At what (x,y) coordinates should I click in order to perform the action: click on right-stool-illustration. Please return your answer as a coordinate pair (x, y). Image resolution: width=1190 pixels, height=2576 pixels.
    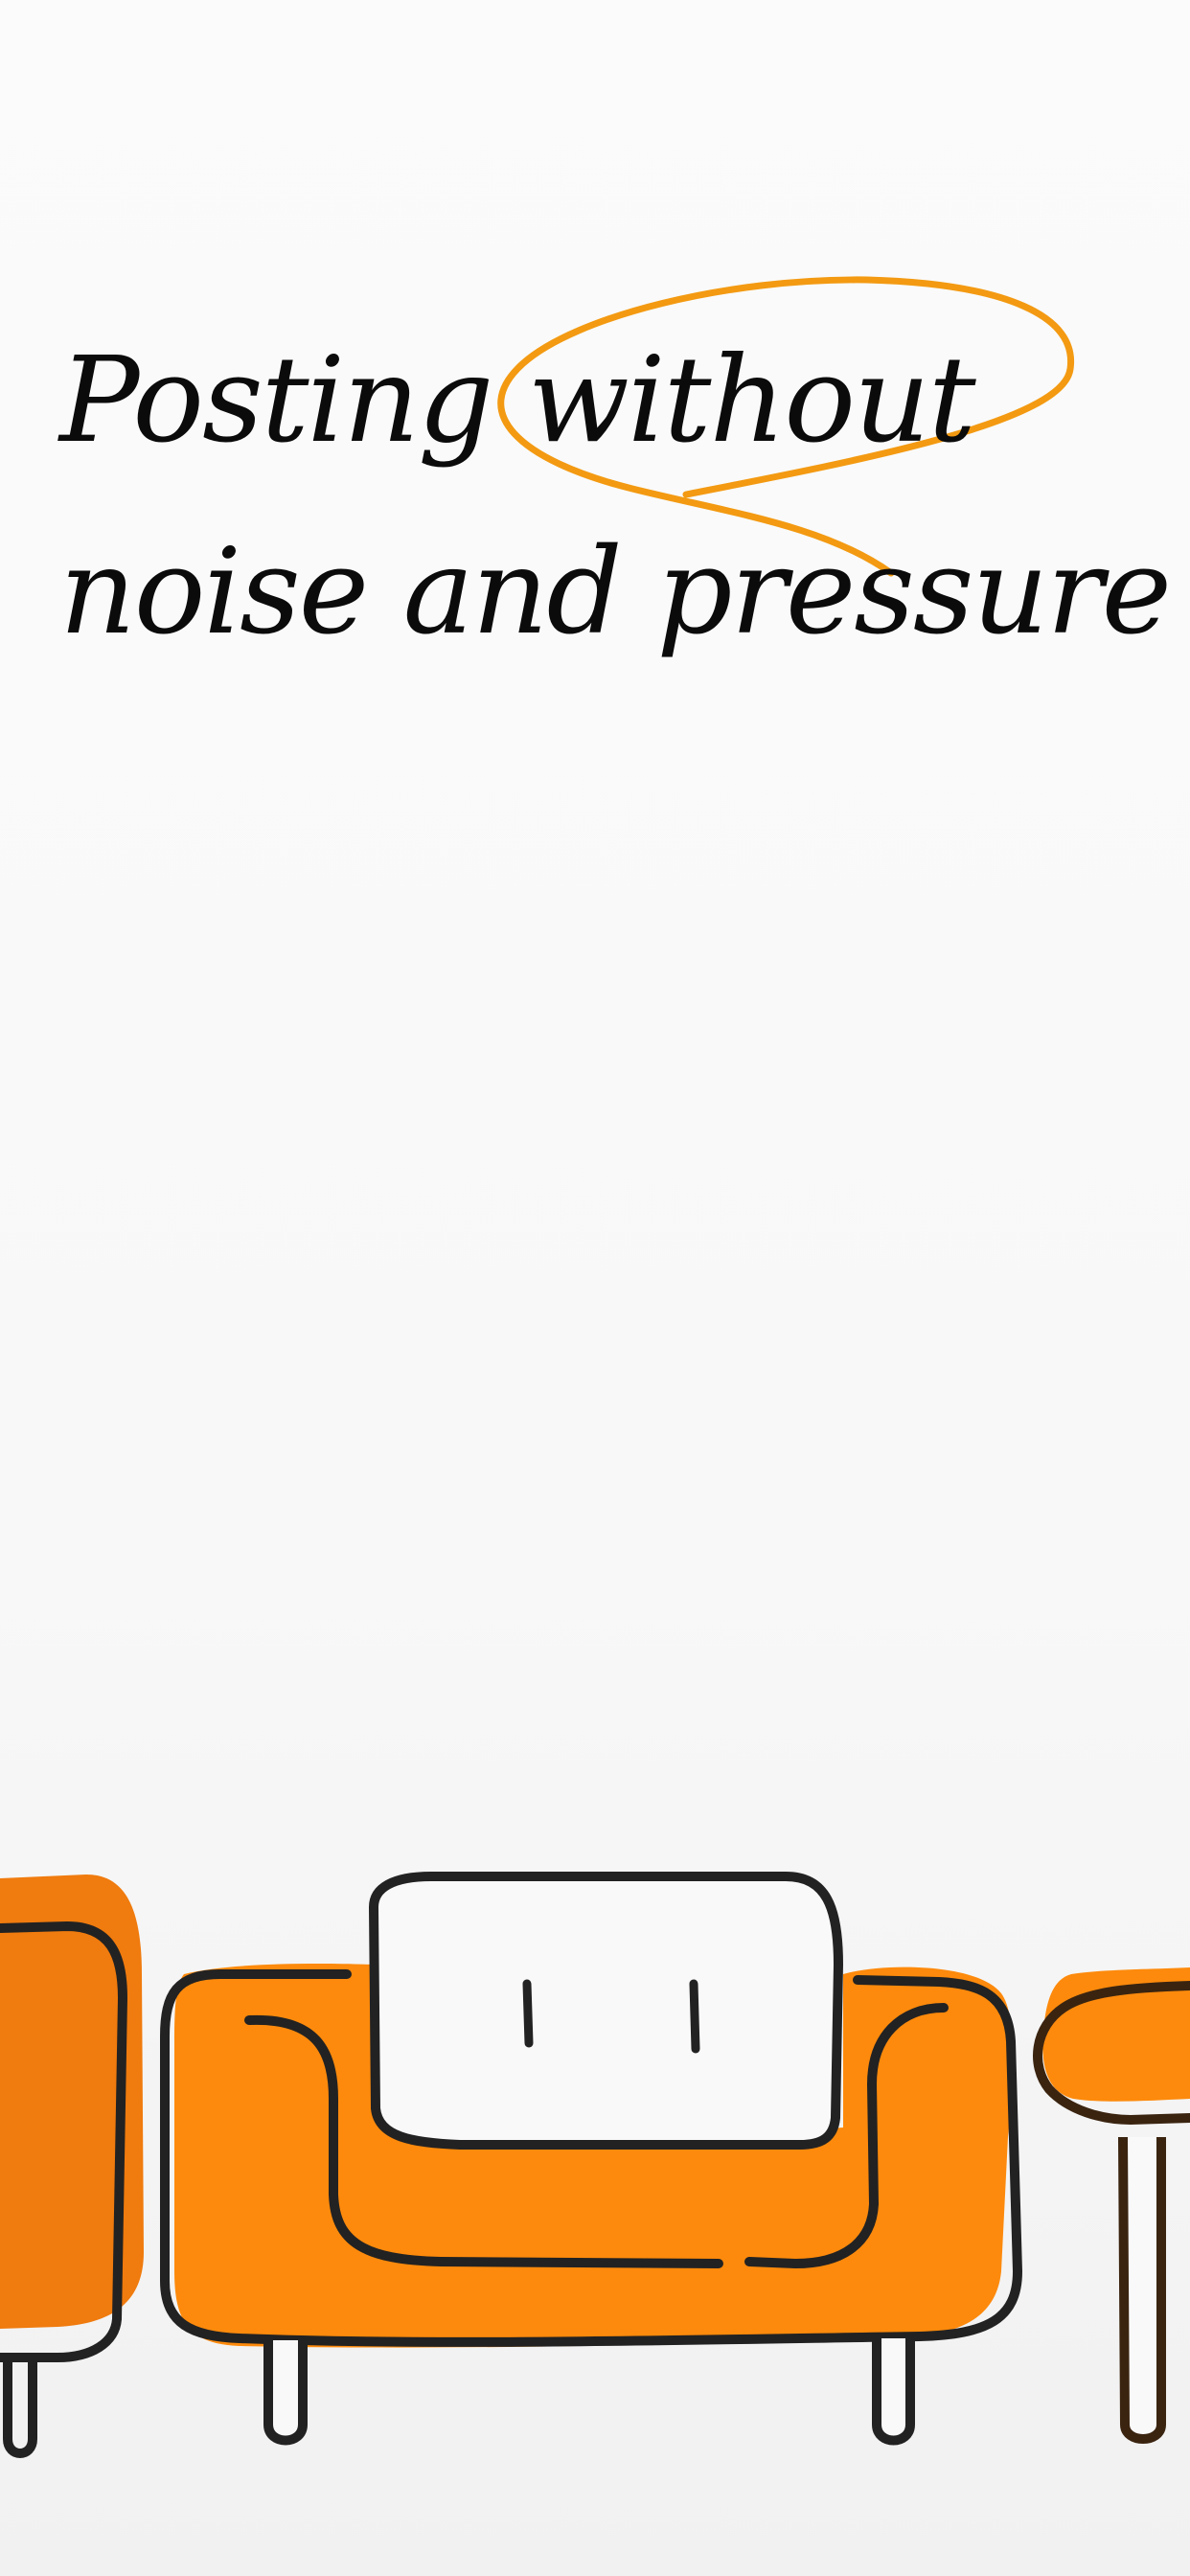
    Looking at the image, I should click on (1111, 2205).